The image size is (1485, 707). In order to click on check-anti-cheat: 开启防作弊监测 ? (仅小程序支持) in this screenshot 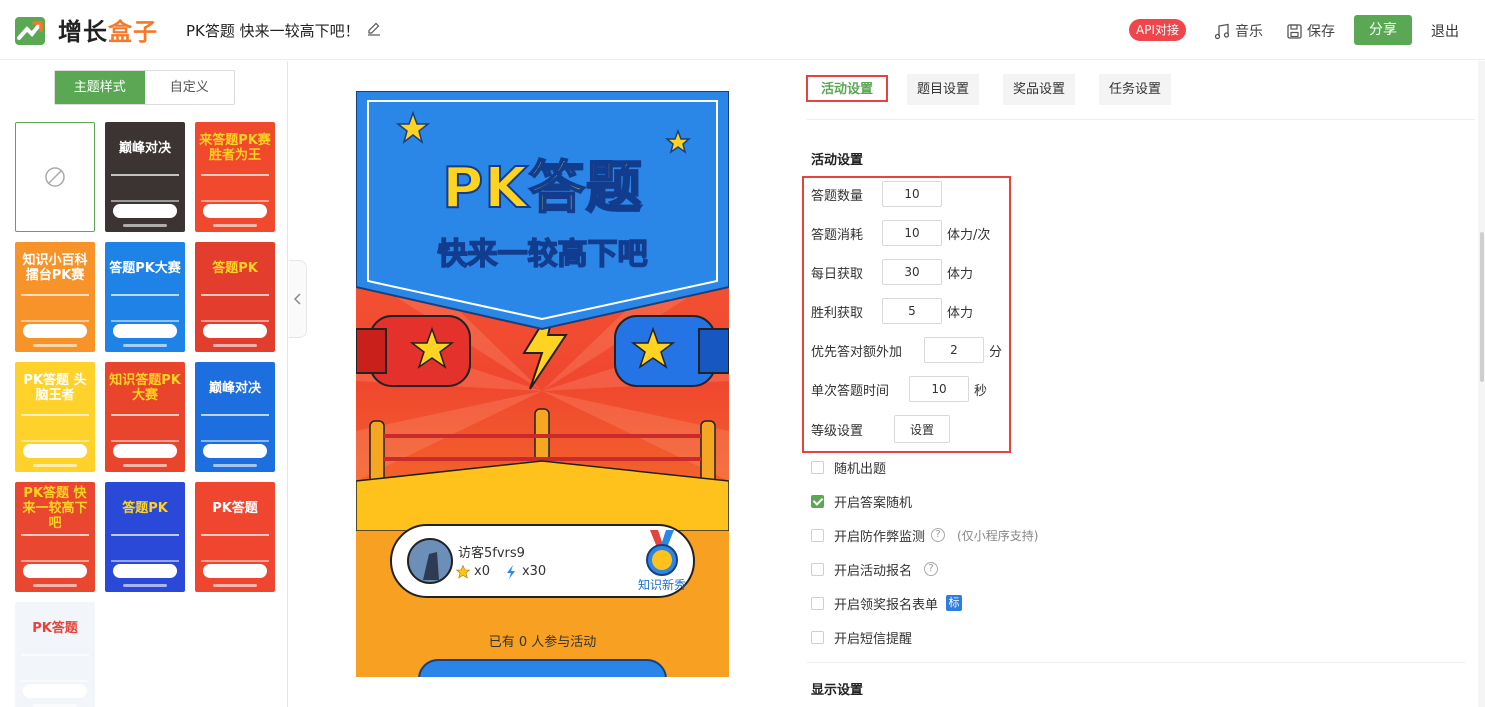, I will do `click(924, 535)`.